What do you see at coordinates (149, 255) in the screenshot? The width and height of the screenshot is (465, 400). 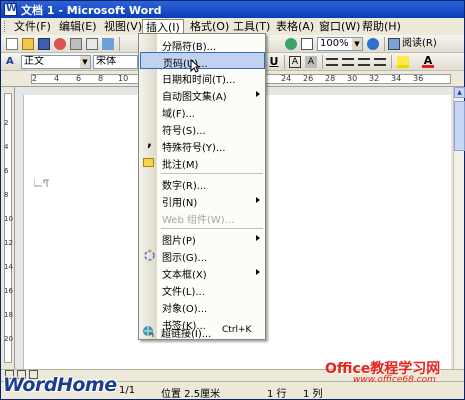 I see `diagram-icon` at bounding box center [149, 255].